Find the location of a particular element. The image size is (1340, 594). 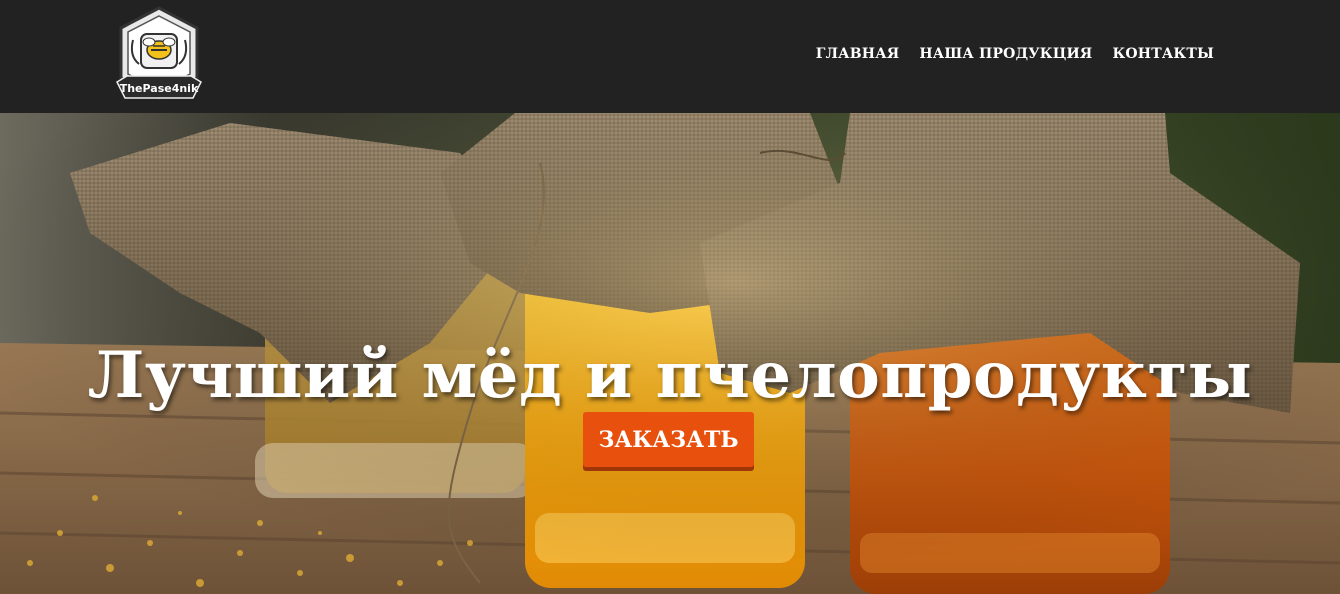

logo: ThePase4nik is located at coordinates (159, 57).